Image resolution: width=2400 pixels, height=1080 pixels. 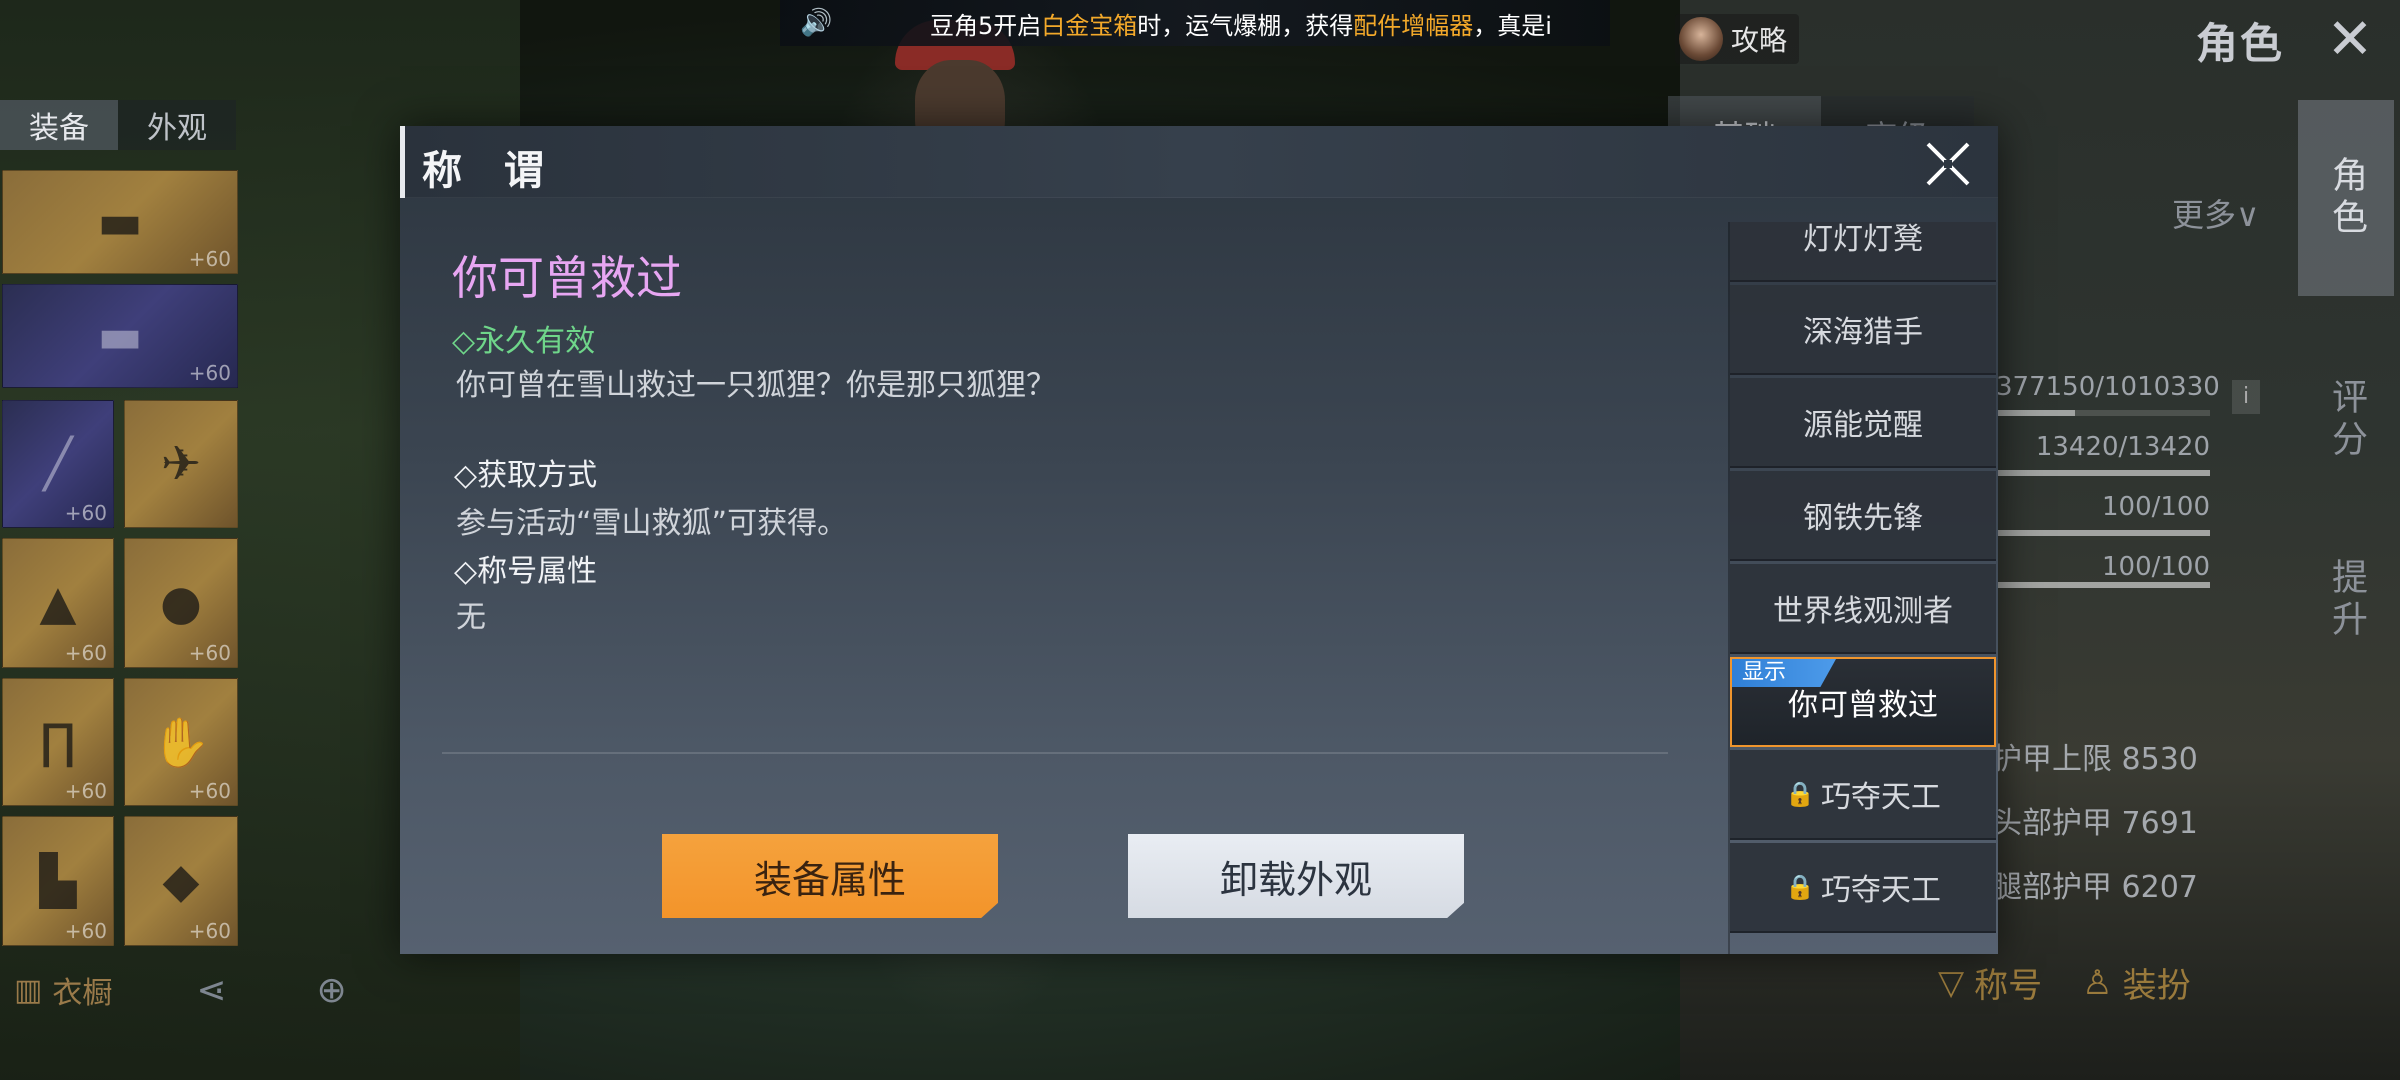 I want to click on tab-equipment: 装备, so click(x=59, y=125).